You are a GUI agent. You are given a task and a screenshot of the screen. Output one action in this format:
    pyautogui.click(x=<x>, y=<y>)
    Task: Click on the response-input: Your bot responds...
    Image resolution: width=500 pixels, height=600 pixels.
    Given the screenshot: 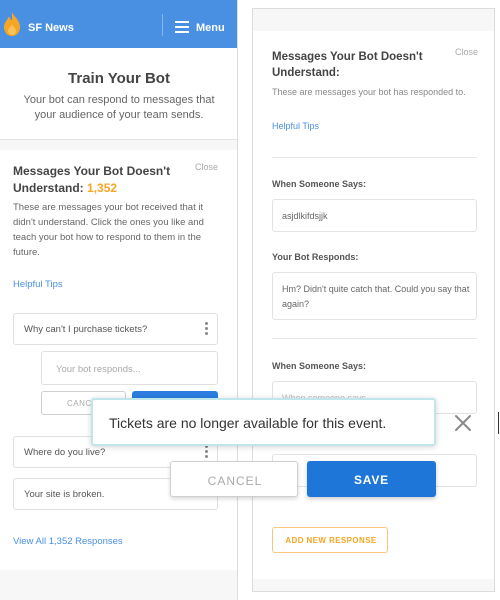 What is the action you would take?
    pyautogui.click(x=129, y=368)
    